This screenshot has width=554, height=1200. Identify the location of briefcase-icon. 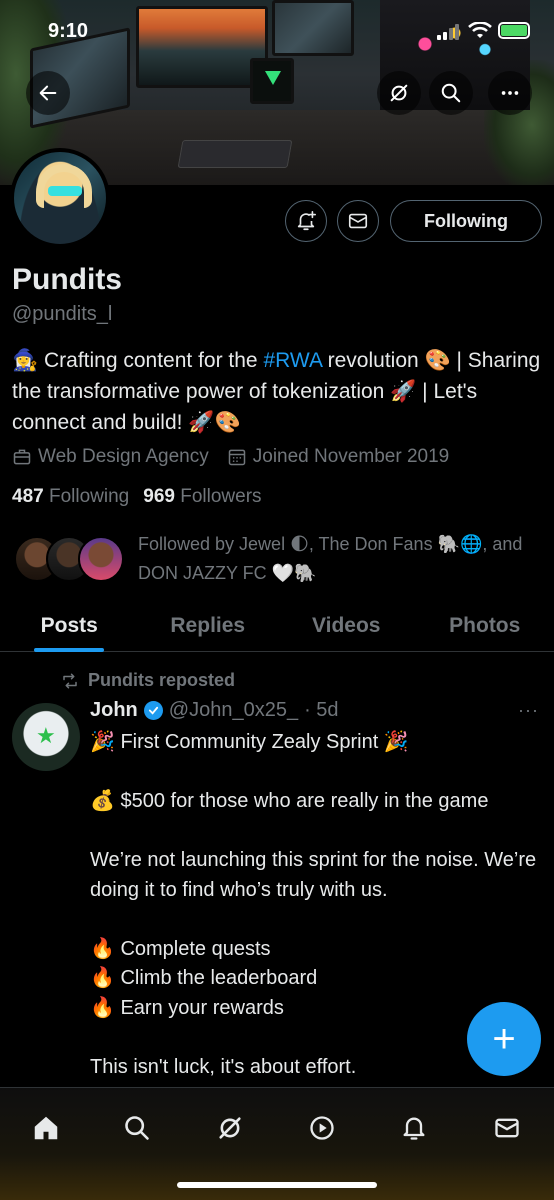
(22, 457).